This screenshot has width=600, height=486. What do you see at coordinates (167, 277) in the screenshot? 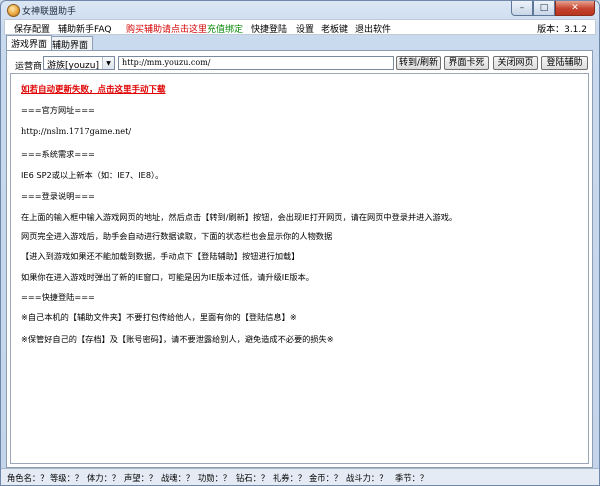
I see `content-line: 如果你在进入游戏时弹出了新的IE窗口，可能是因为IE版本过低，请升级IE版本。` at bounding box center [167, 277].